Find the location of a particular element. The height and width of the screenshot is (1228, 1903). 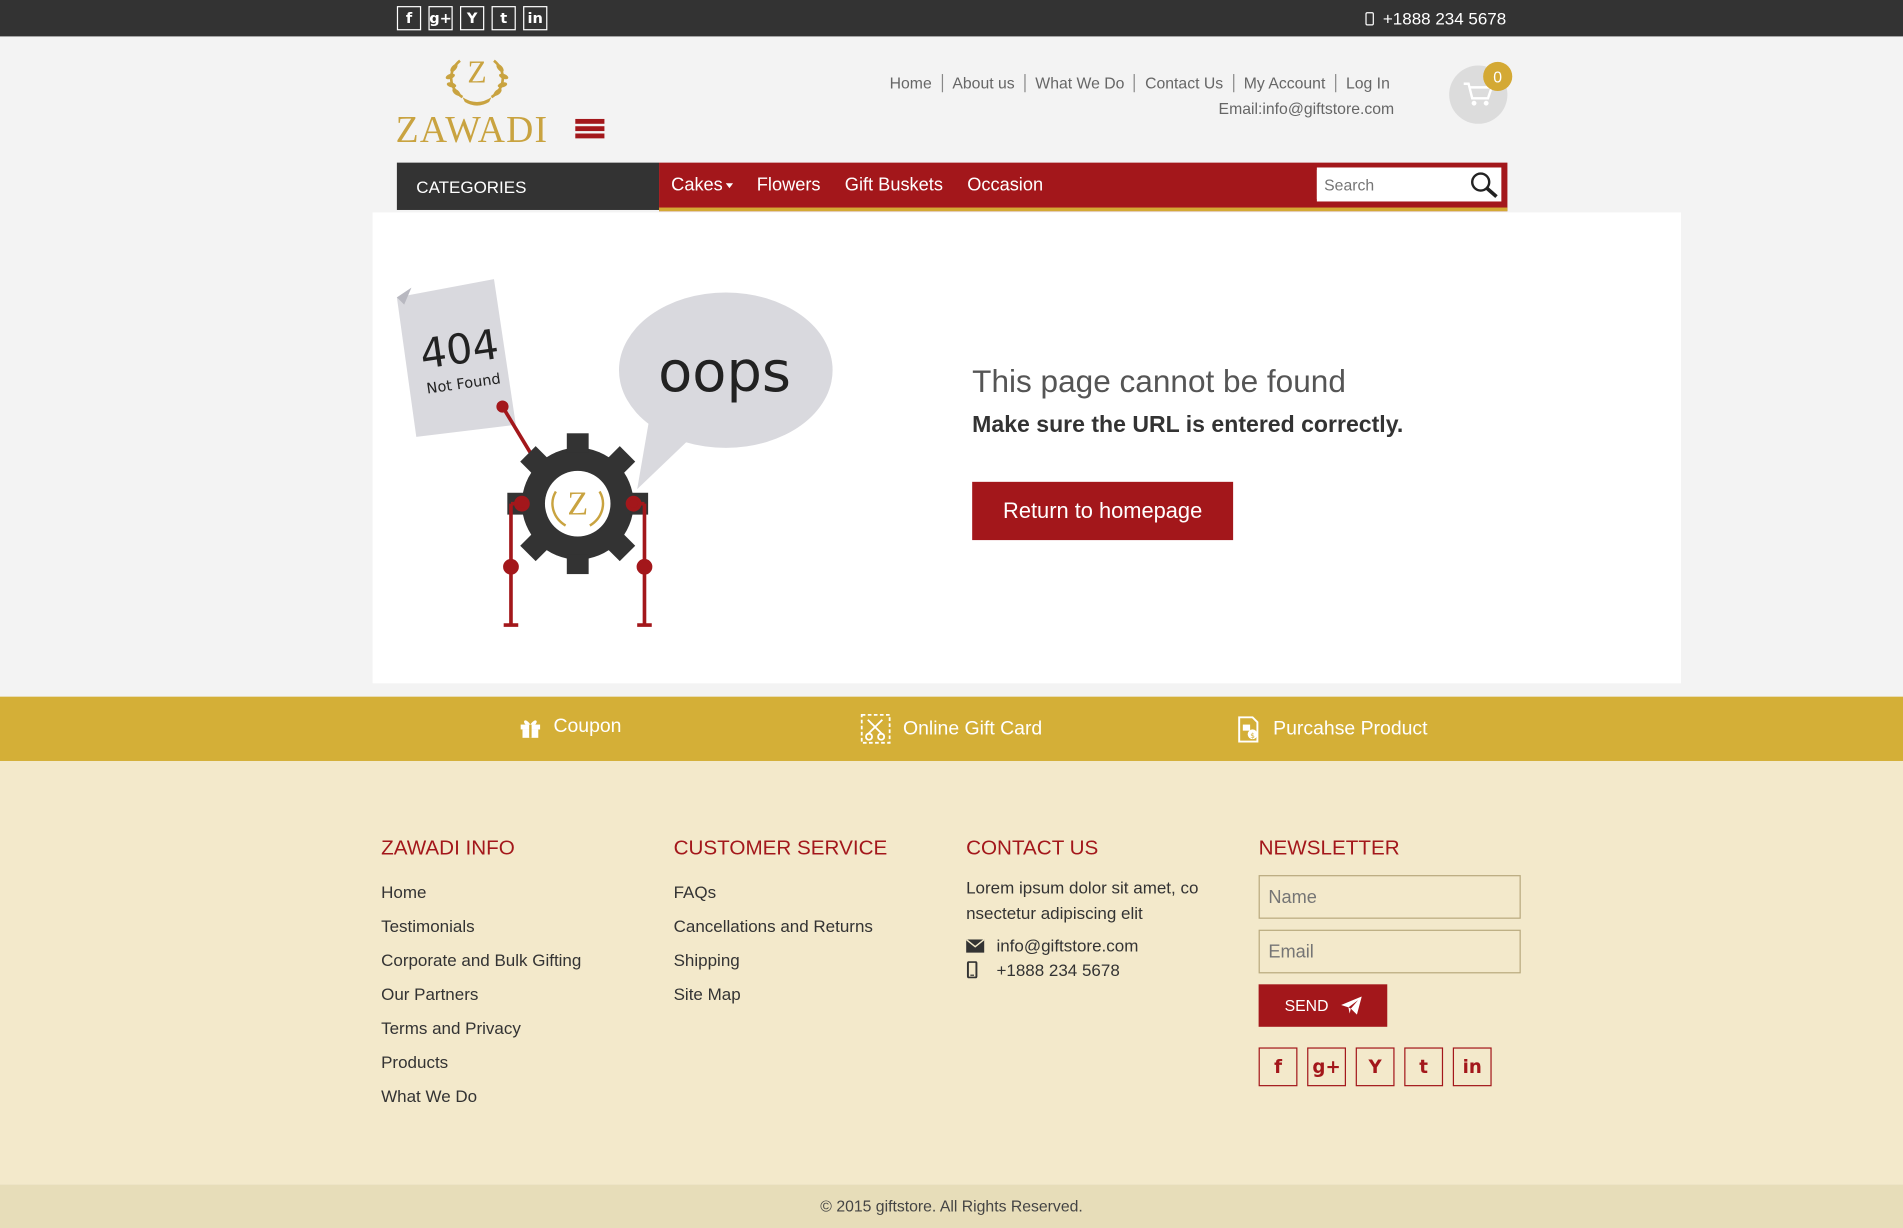

footer-link-site-map: Site Map is located at coordinates (781, 994).